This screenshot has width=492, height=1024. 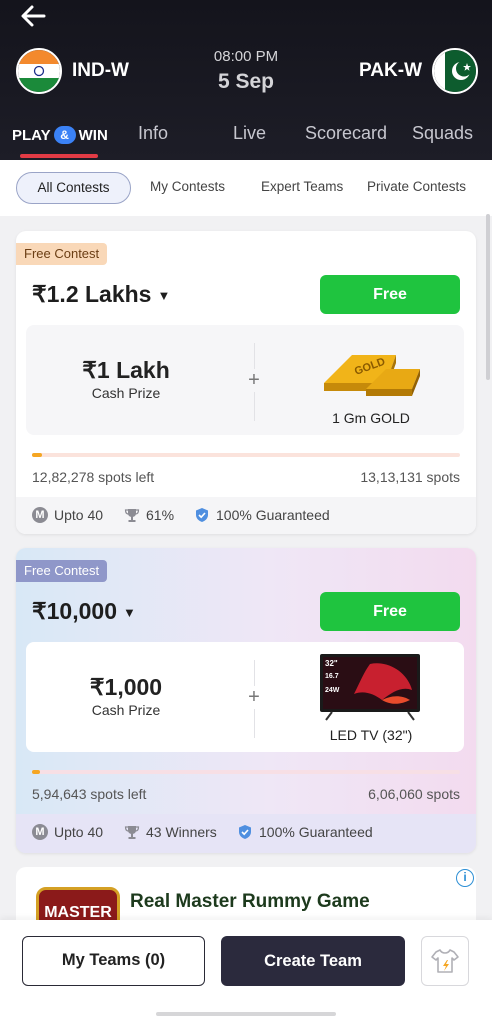 I want to click on away-team: PAK-W, so click(x=418, y=71).